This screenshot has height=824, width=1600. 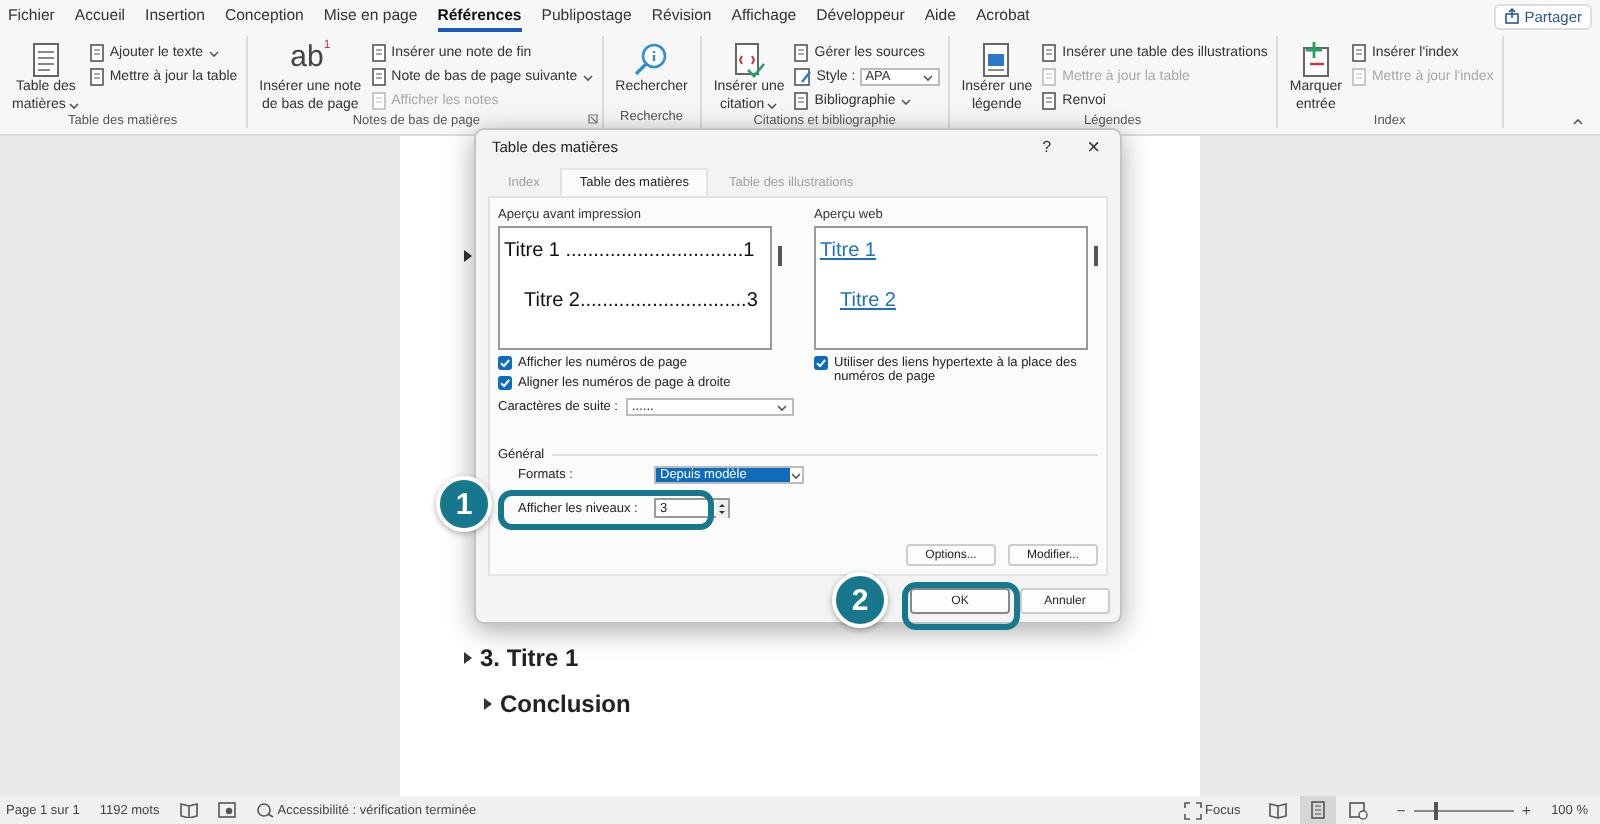 I want to click on help-button: ?, so click(x=1047, y=147).